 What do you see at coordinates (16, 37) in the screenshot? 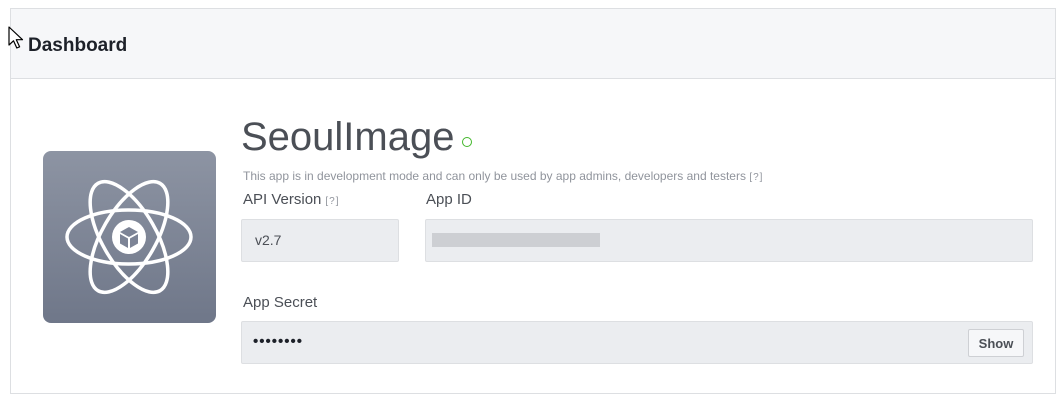
I see `mouse-cursor-icon` at bounding box center [16, 37].